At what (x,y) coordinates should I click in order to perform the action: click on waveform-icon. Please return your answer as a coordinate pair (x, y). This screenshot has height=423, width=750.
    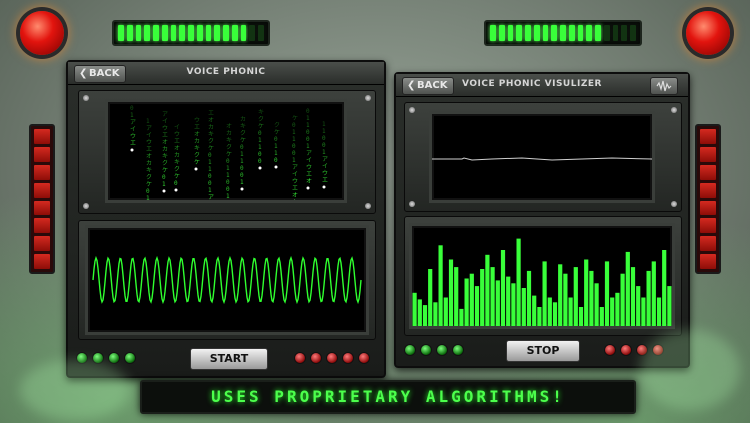
    Looking at the image, I should click on (664, 86).